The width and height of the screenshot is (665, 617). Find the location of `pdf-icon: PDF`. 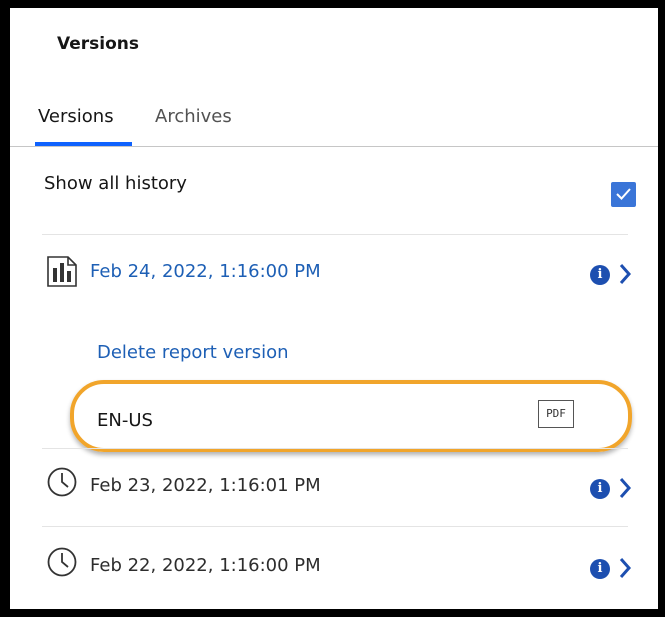

pdf-icon: PDF is located at coordinates (556, 414).